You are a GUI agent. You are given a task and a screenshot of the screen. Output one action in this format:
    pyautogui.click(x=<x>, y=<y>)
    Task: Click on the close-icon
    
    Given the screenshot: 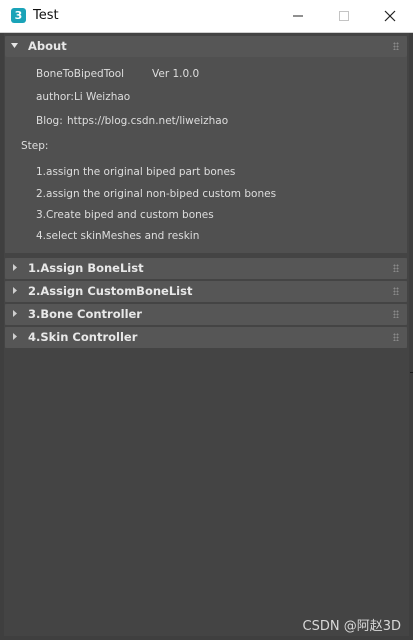 What is the action you would take?
    pyautogui.click(x=390, y=16)
    